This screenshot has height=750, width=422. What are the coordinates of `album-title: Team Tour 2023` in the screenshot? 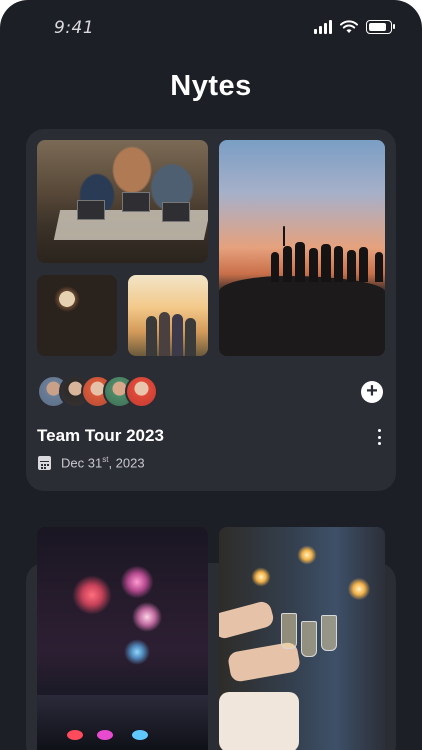 It's located at (100, 435).